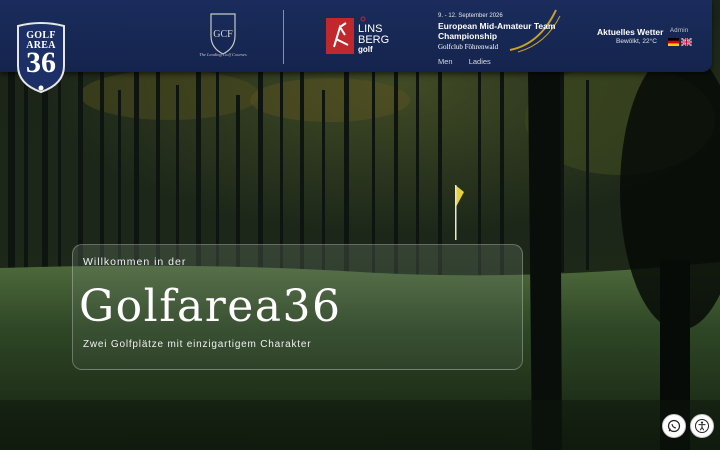 The width and height of the screenshot is (720, 450). What do you see at coordinates (630, 32) in the screenshot?
I see `weather-title: Aktuelles Wetter` at bounding box center [630, 32].